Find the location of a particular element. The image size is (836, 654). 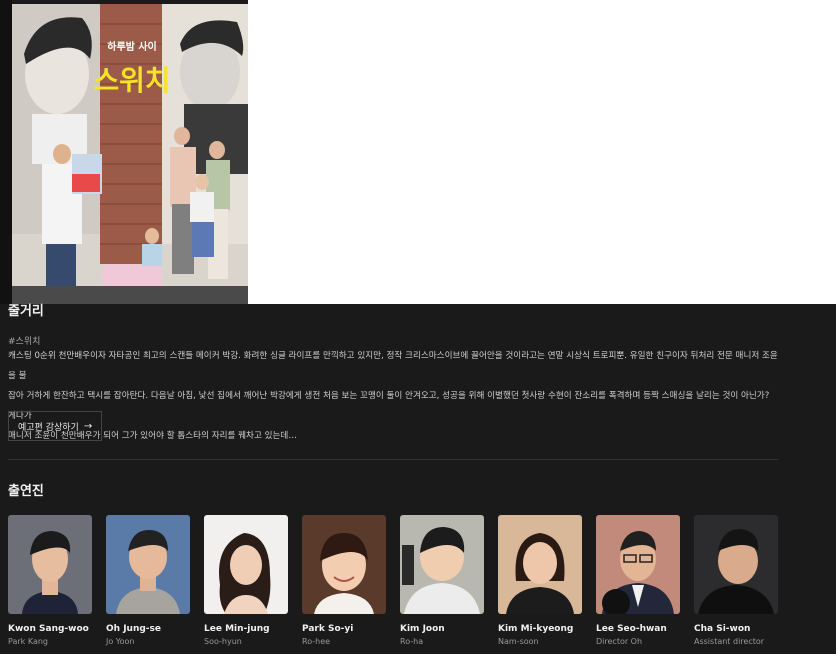

cast-name: Lee Min-jung is located at coordinates (237, 629).